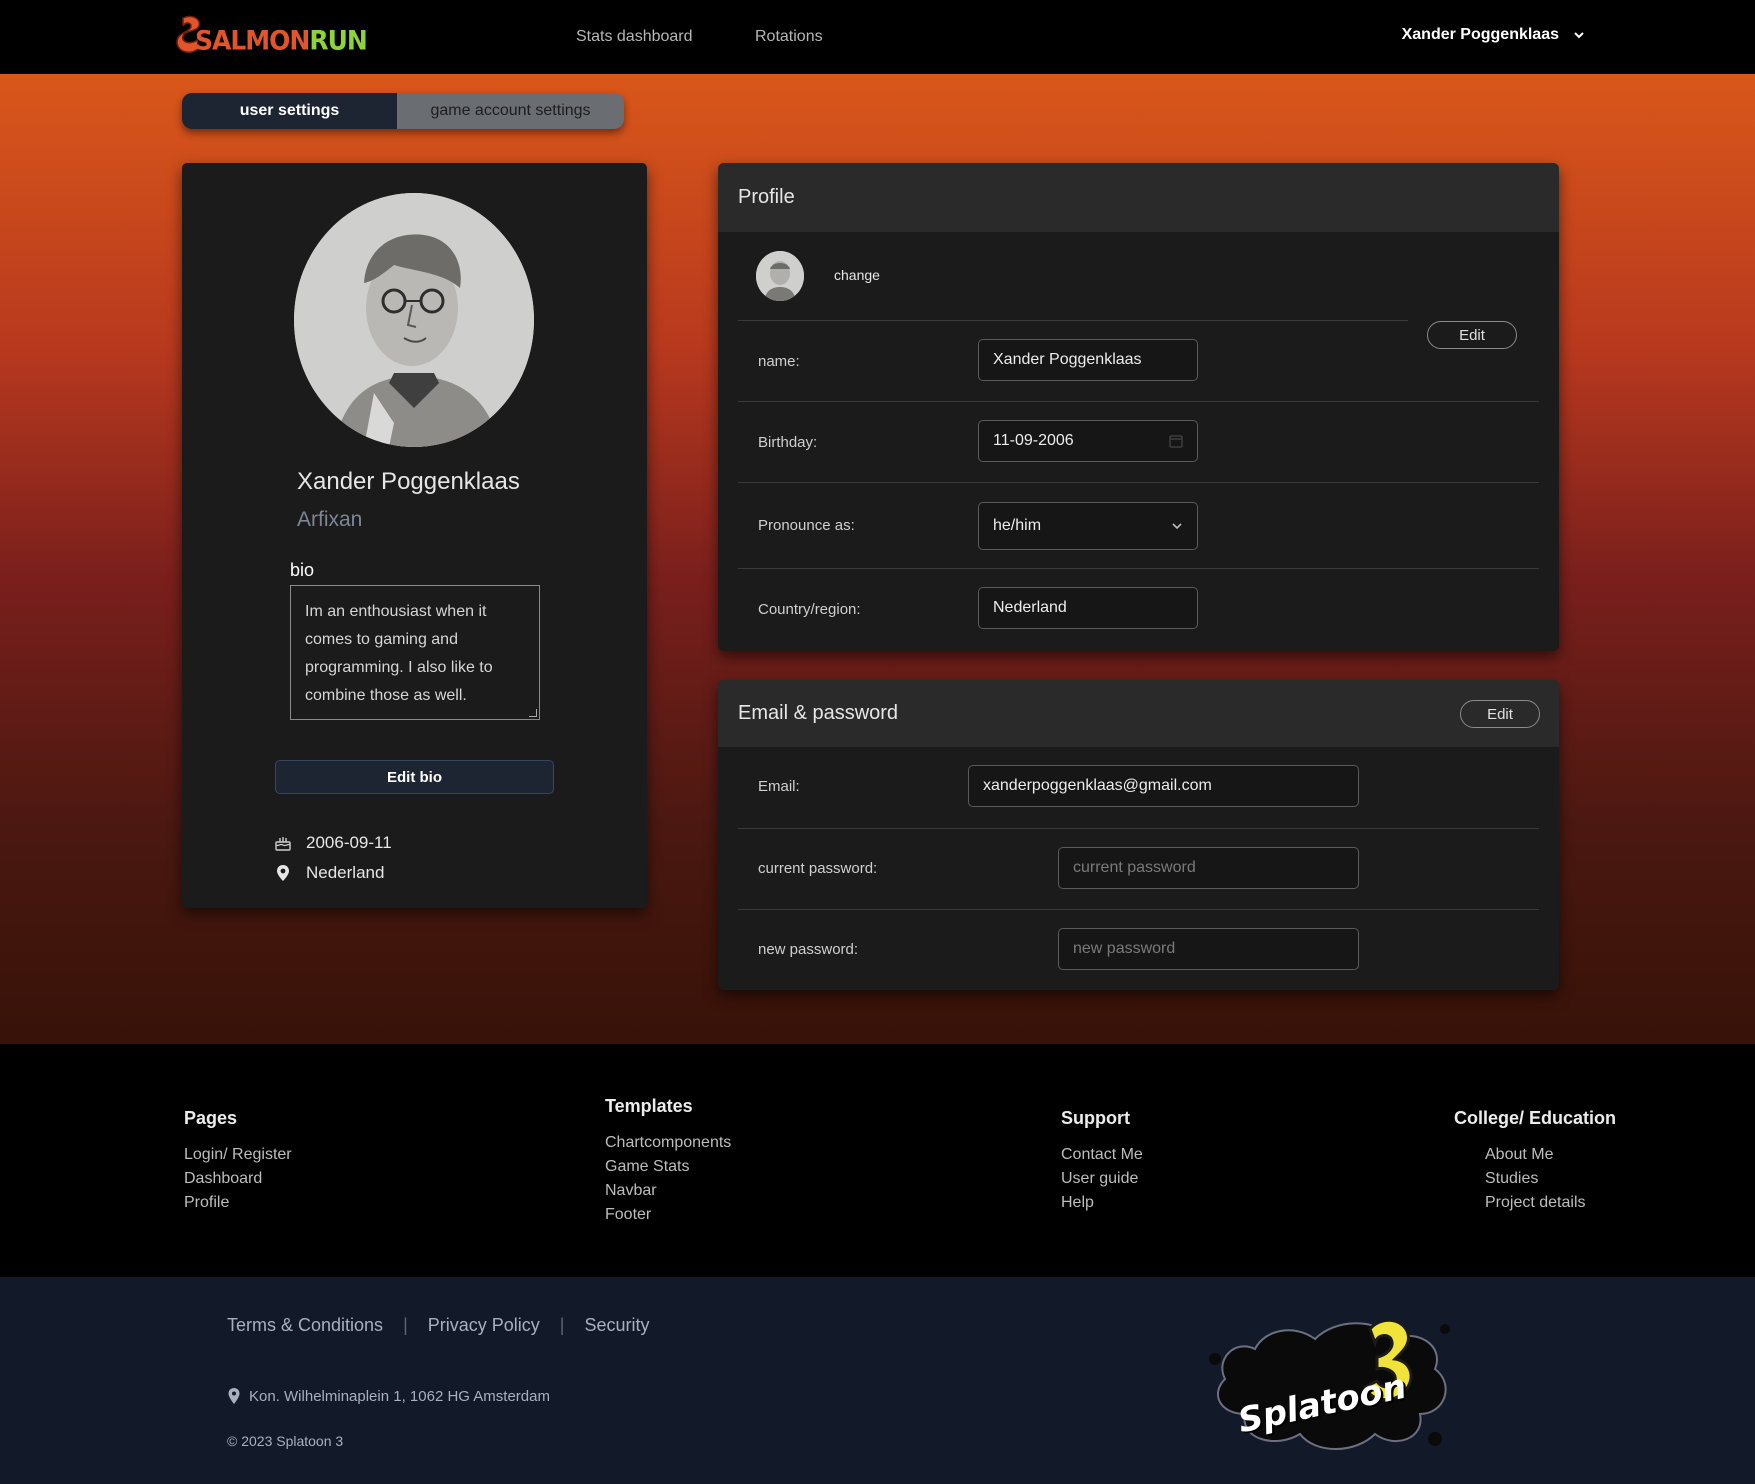 This screenshot has height=1484, width=1755. Describe the element at coordinates (238, 1203) in the screenshot. I see `footer-link-profile: Profile` at that location.